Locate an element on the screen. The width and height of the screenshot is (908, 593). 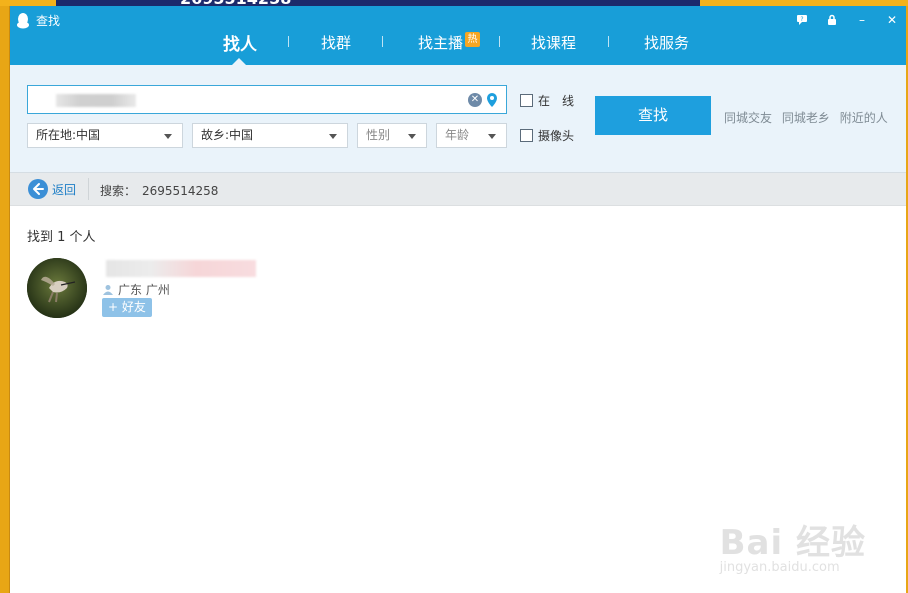
app-title: 查找 is located at coordinates (38, 20).